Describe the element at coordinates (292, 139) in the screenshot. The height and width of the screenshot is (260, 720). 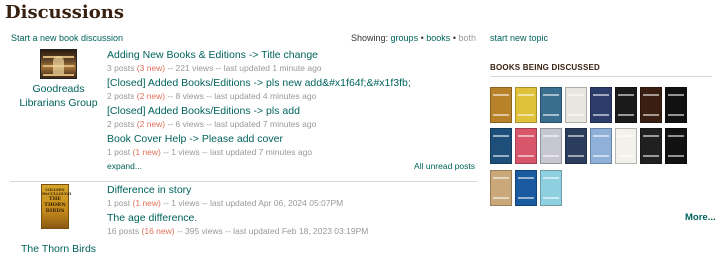
I see `topic-title-link: Book Cover Help -> Please add cover` at that location.